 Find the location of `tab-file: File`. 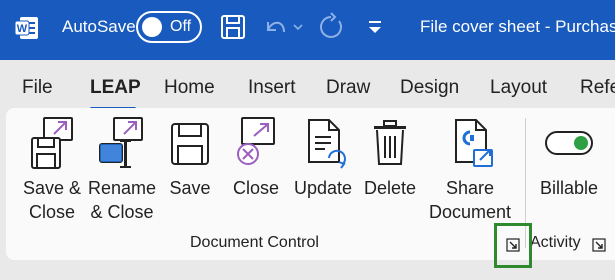

tab-file: File is located at coordinates (37, 88).